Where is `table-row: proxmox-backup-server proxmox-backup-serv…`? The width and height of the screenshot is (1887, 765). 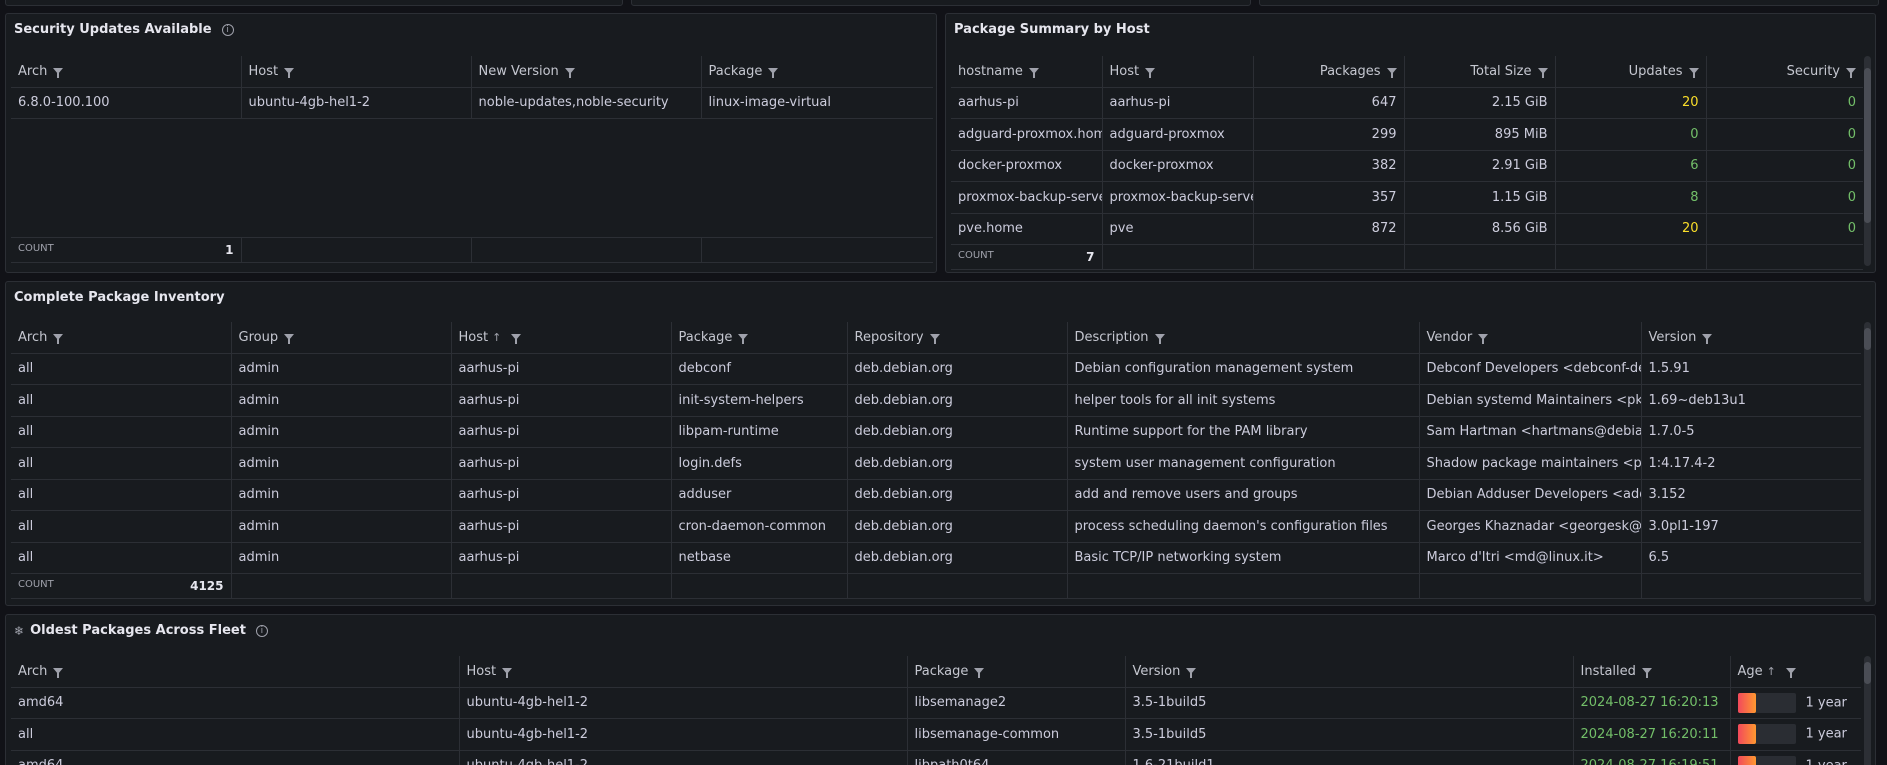 table-row: proxmox-backup-server proxmox-backup-serv… is located at coordinates (1407, 197).